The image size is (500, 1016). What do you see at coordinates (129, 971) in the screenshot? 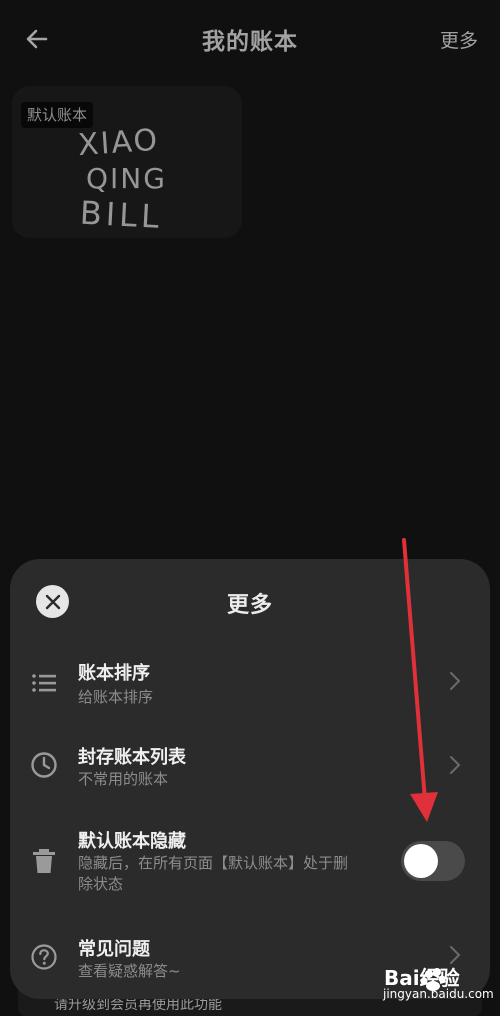
I see `menu-item-subtitle: 查看疑惑解答~` at bounding box center [129, 971].